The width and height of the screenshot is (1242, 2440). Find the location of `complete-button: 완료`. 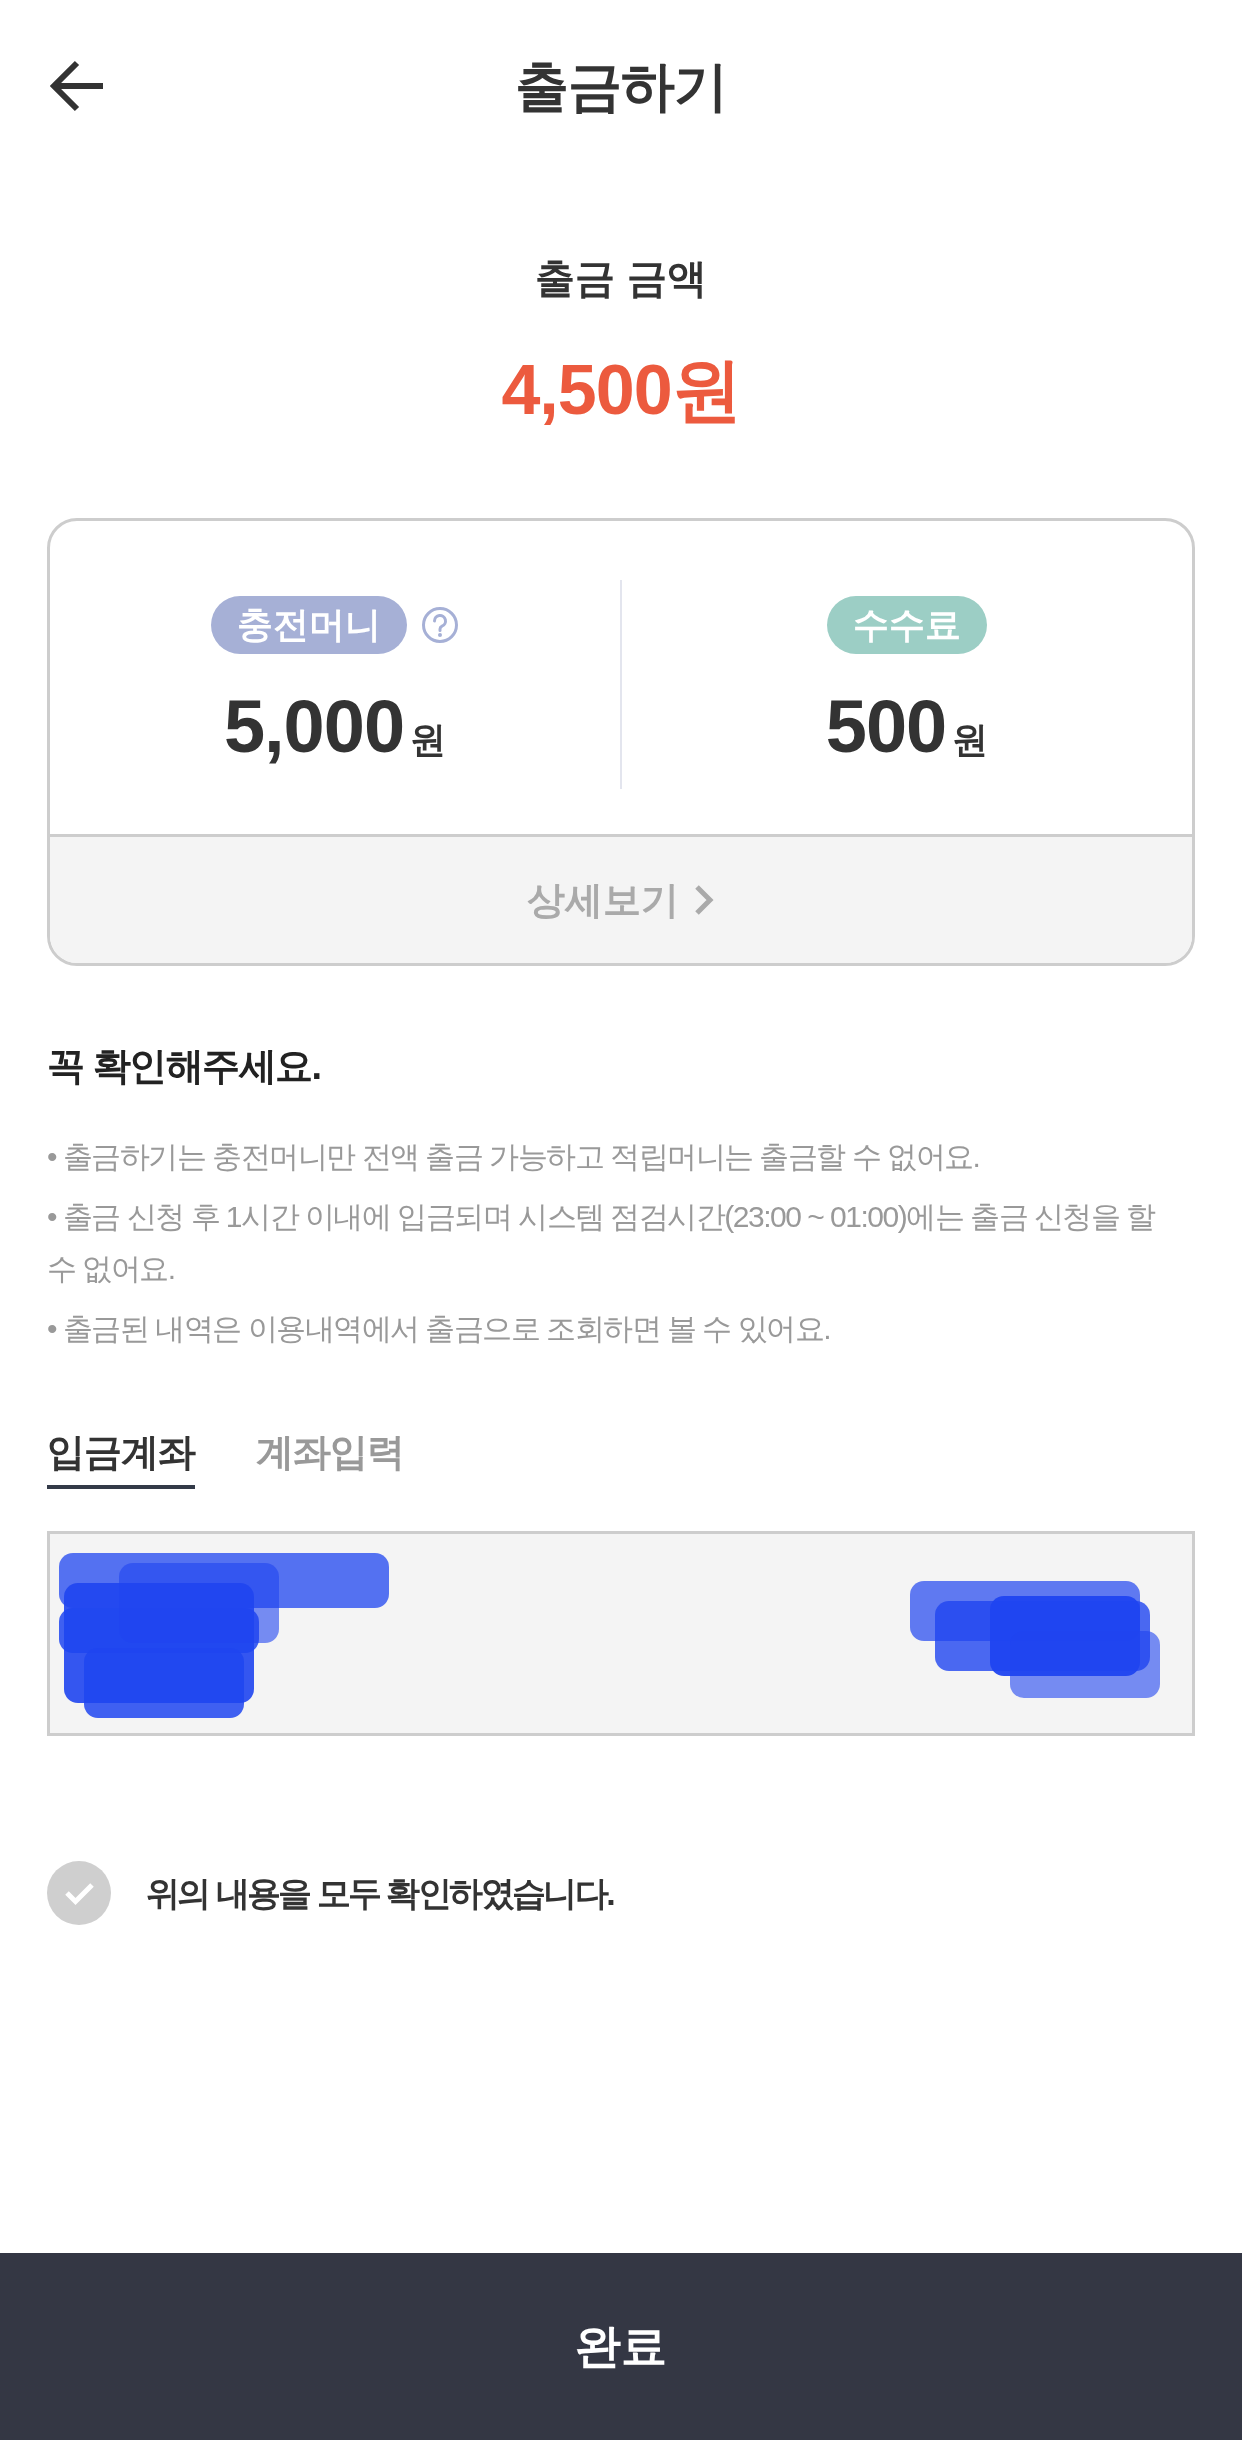

complete-button: 완료 is located at coordinates (621, 2346).